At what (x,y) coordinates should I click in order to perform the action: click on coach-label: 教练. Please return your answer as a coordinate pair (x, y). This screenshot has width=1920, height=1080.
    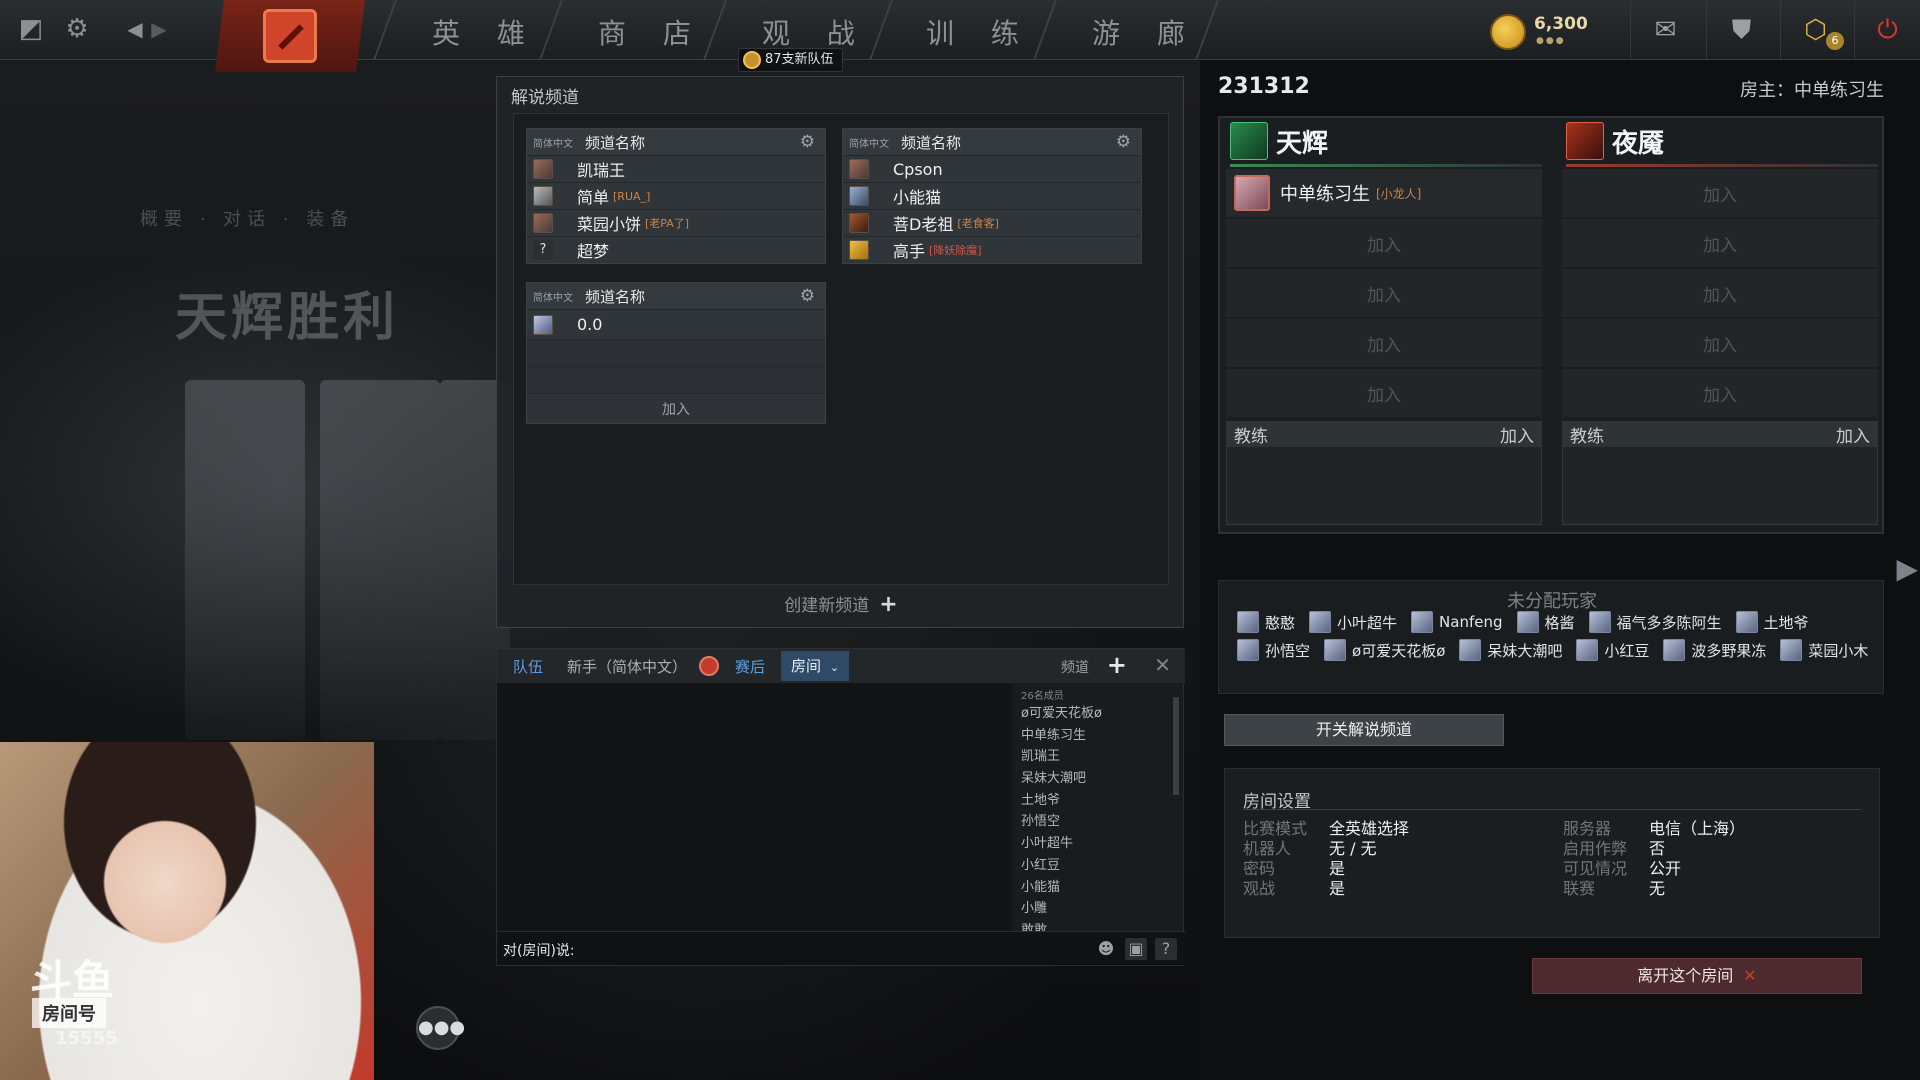
    Looking at the image, I should click on (1251, 436).